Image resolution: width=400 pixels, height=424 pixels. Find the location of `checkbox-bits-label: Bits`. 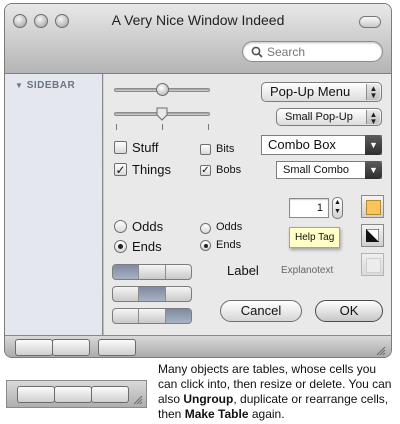

checkbox-bits-label: Bits is located at coordinates (225, 149).